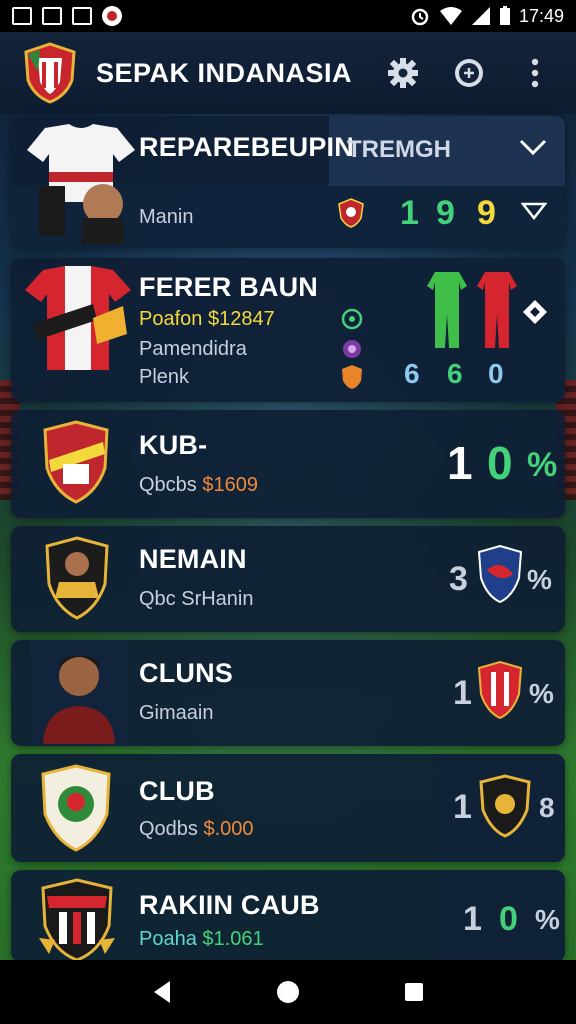 The image size is (576, 1024). I want to click on purple-badge-icon, so click(352, 349).